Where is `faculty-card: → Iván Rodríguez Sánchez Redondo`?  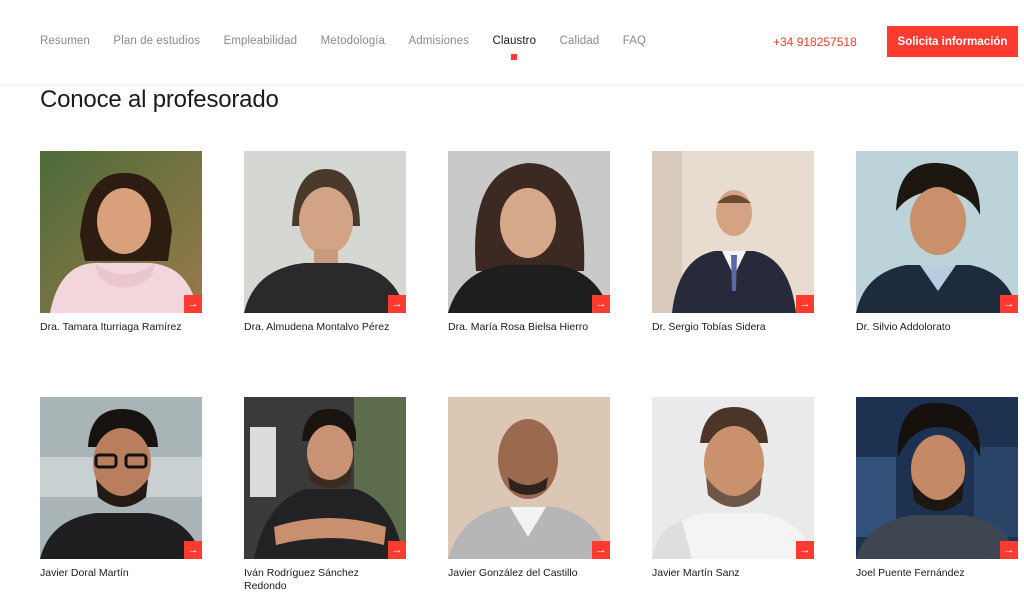
faculty-card: → Iván Rodríguez Sánchez Redondo is located at coordinates (325, 495).